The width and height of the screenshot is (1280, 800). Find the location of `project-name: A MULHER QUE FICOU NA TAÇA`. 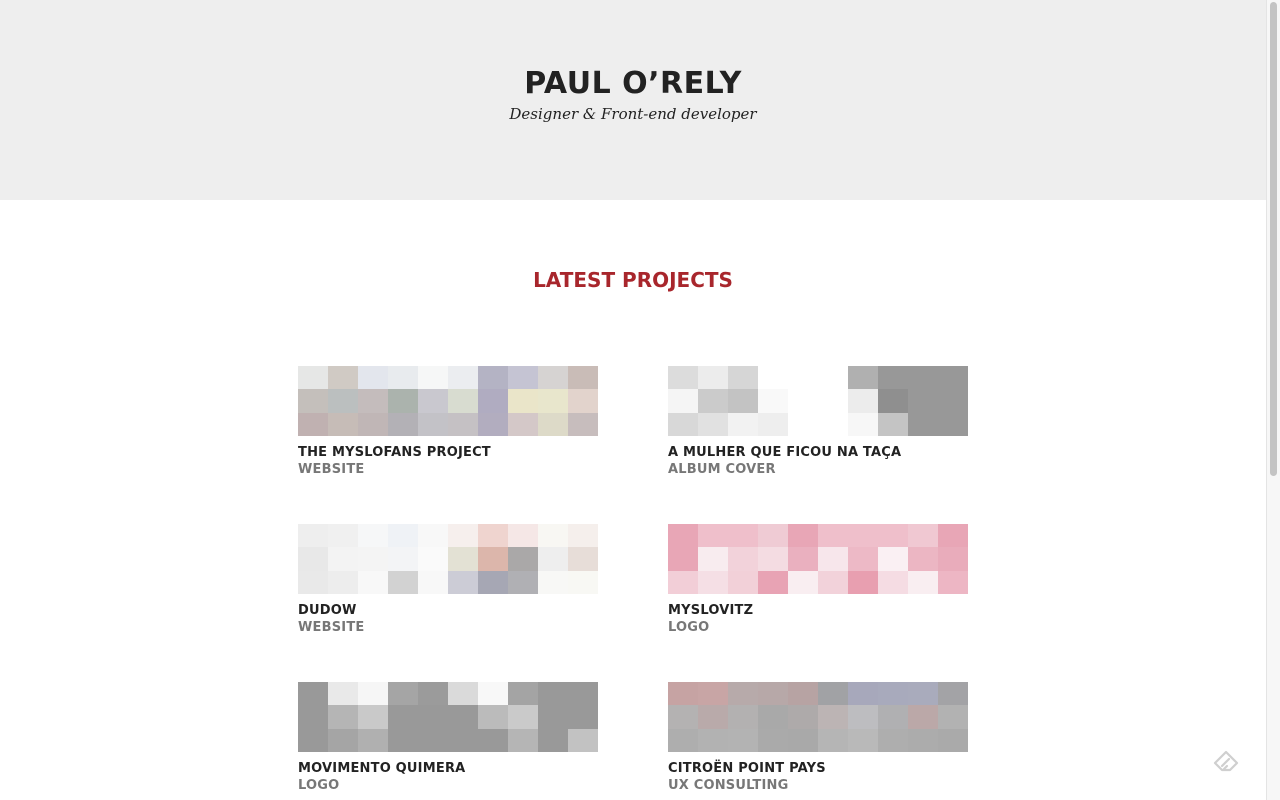

project-name: A MULHER QUE FICOU NA TAÇA is located at coordinates (818, 453).